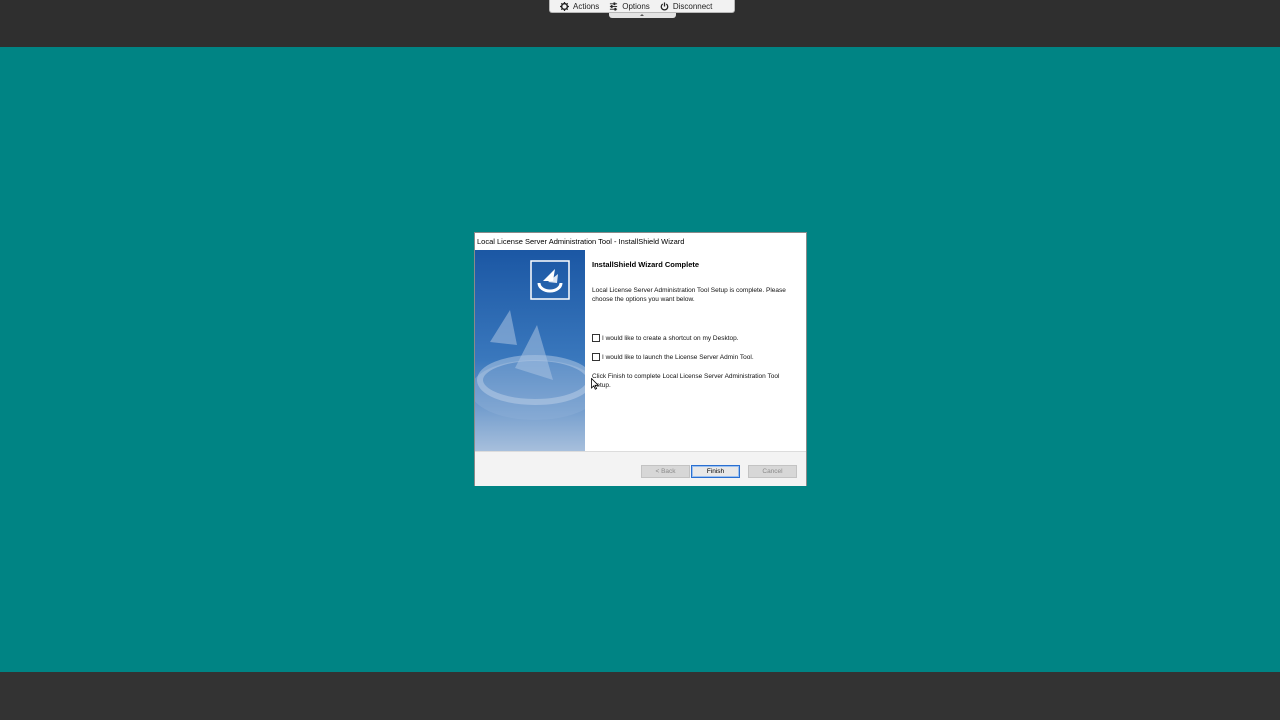 The image size is (1280, 720). What do you see at coordinates (530, 350) in the screenshot?
I see `wizard-side-banner` at bounding box center [530, 350].